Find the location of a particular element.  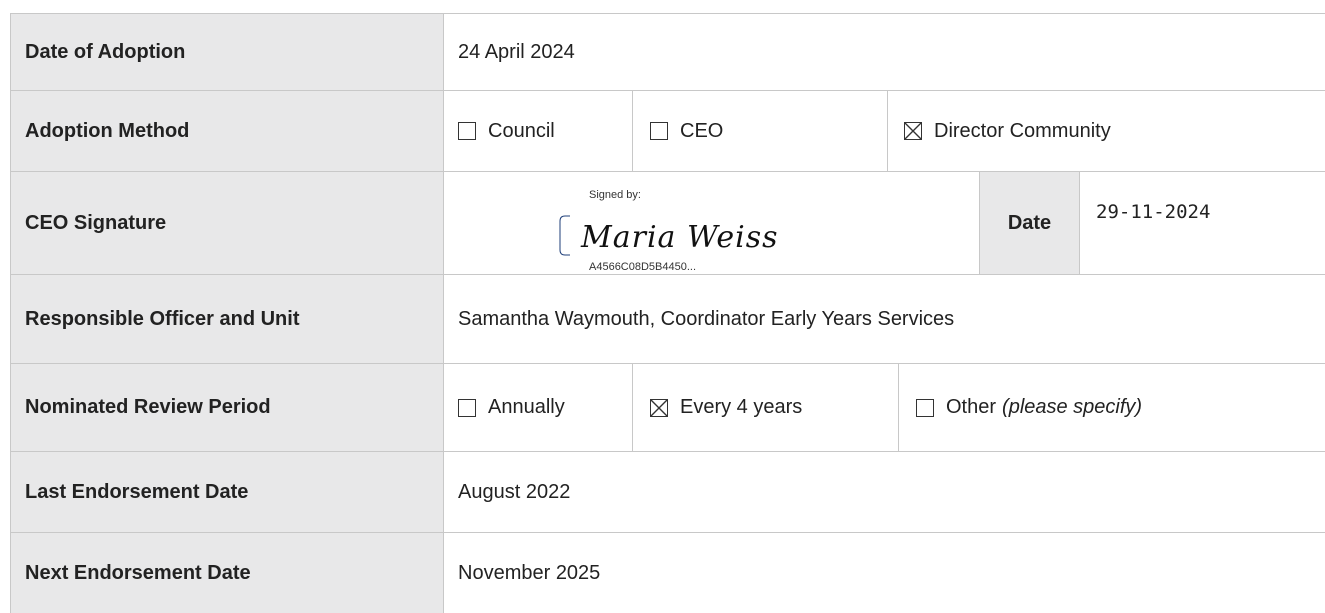

next-endorsement-value: November 2025 is located at coordinates (529, 572).